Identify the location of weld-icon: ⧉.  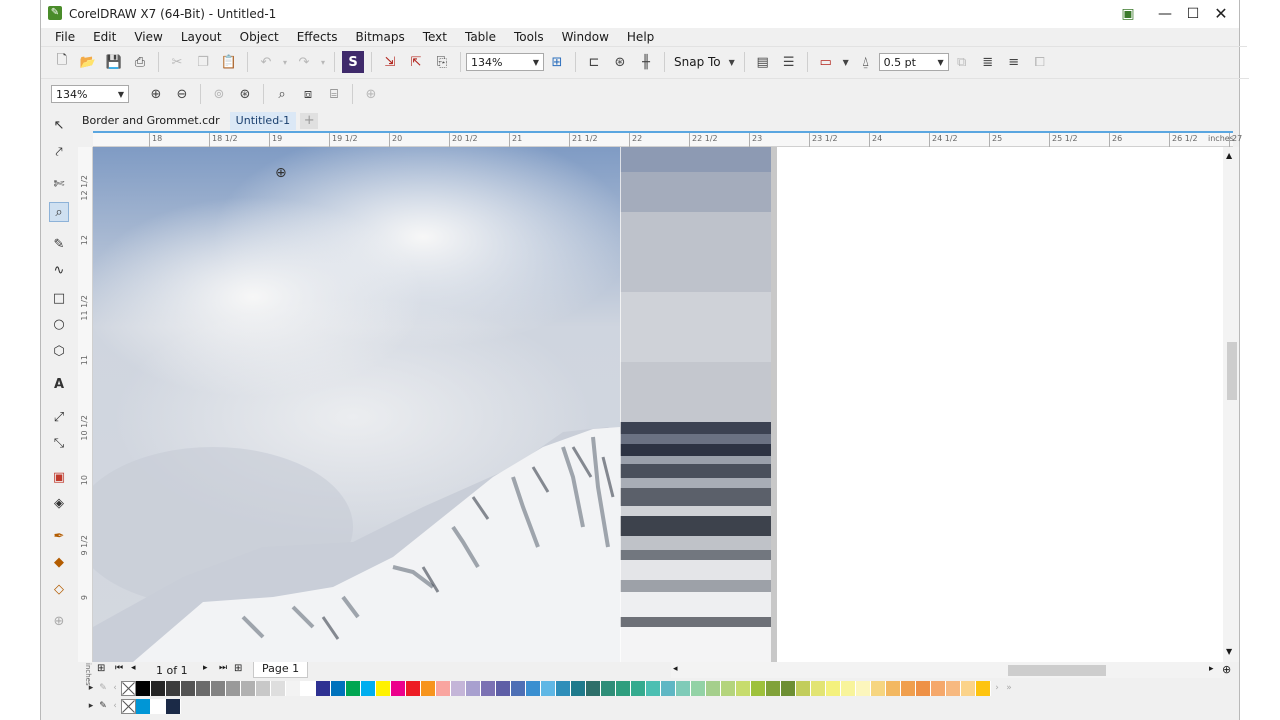
(962, 62).